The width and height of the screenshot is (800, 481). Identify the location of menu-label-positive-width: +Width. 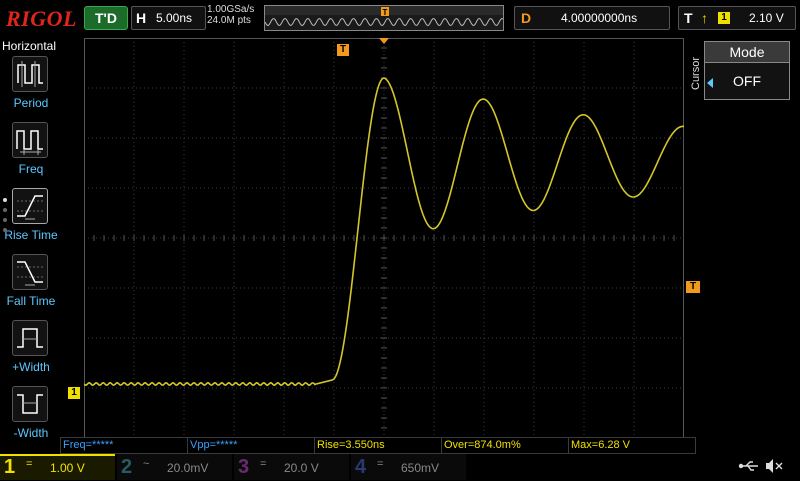
(31, 367).